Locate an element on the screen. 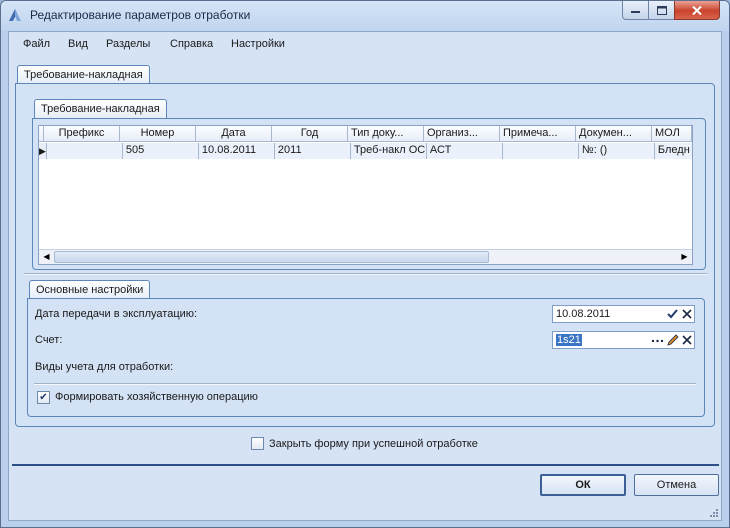  check-icon is located at coordinates (672, 314).